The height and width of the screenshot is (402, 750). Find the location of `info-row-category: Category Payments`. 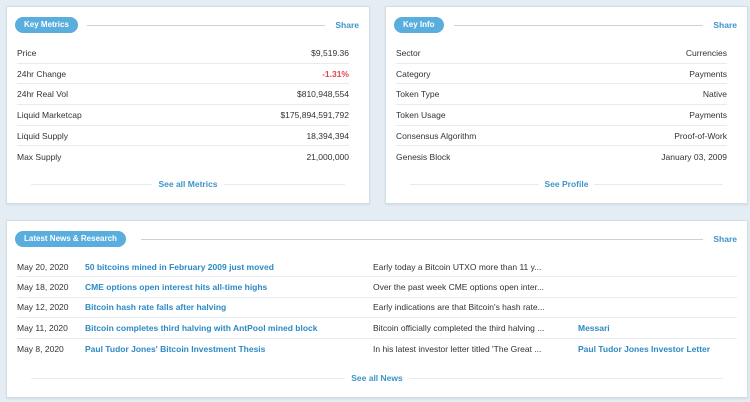

info-row-category: Category Payments is located at coordinates (561, 74).